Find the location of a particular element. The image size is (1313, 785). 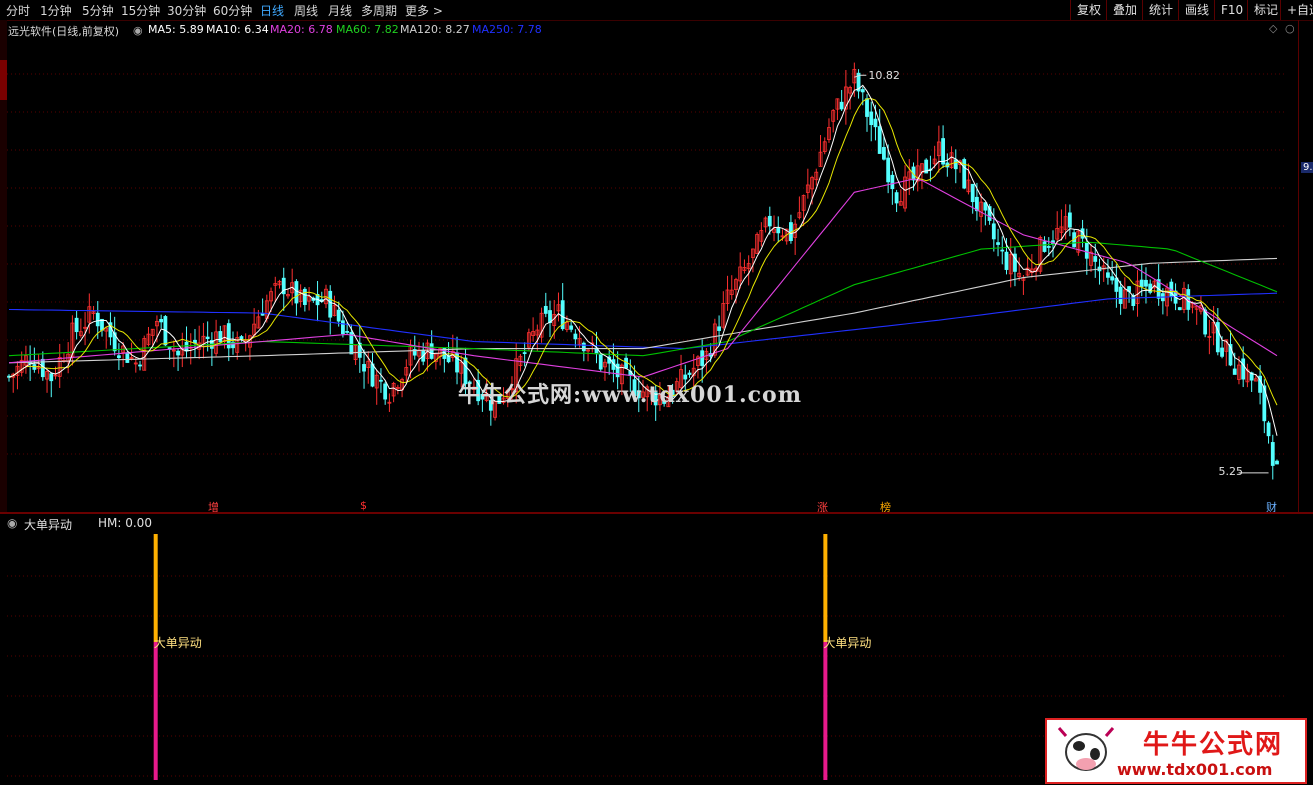

mark-button: 标记 is located at coordinates (1265, 10).